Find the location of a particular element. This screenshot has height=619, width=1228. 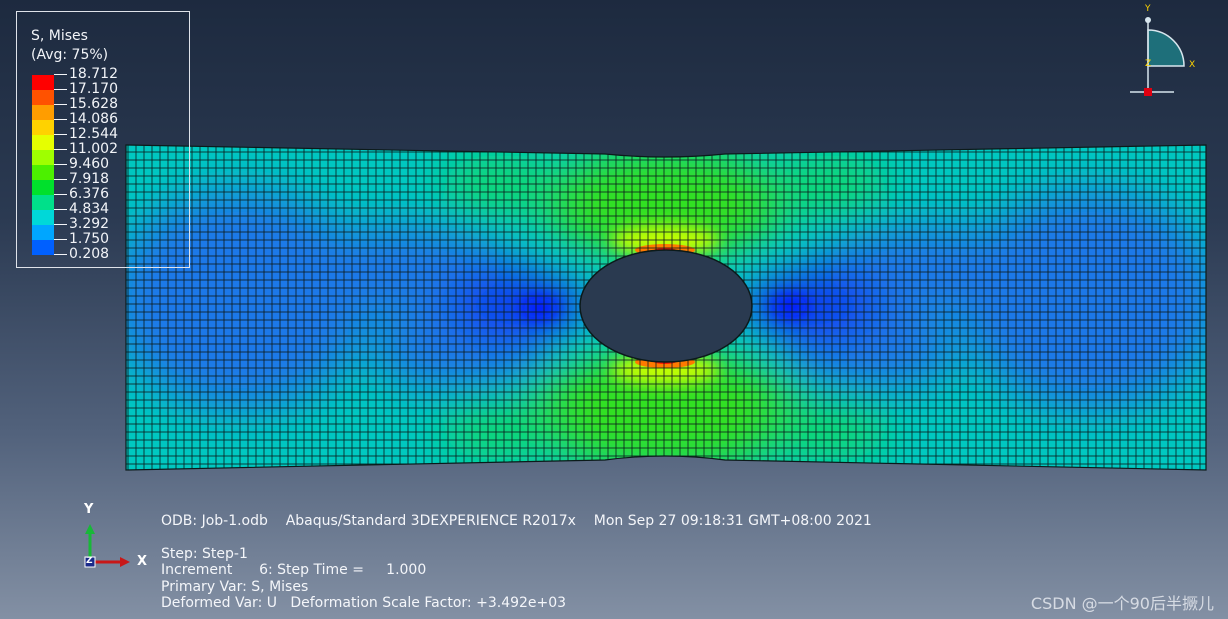

legend-value: 14.086 is located at coordinates (93, 119).